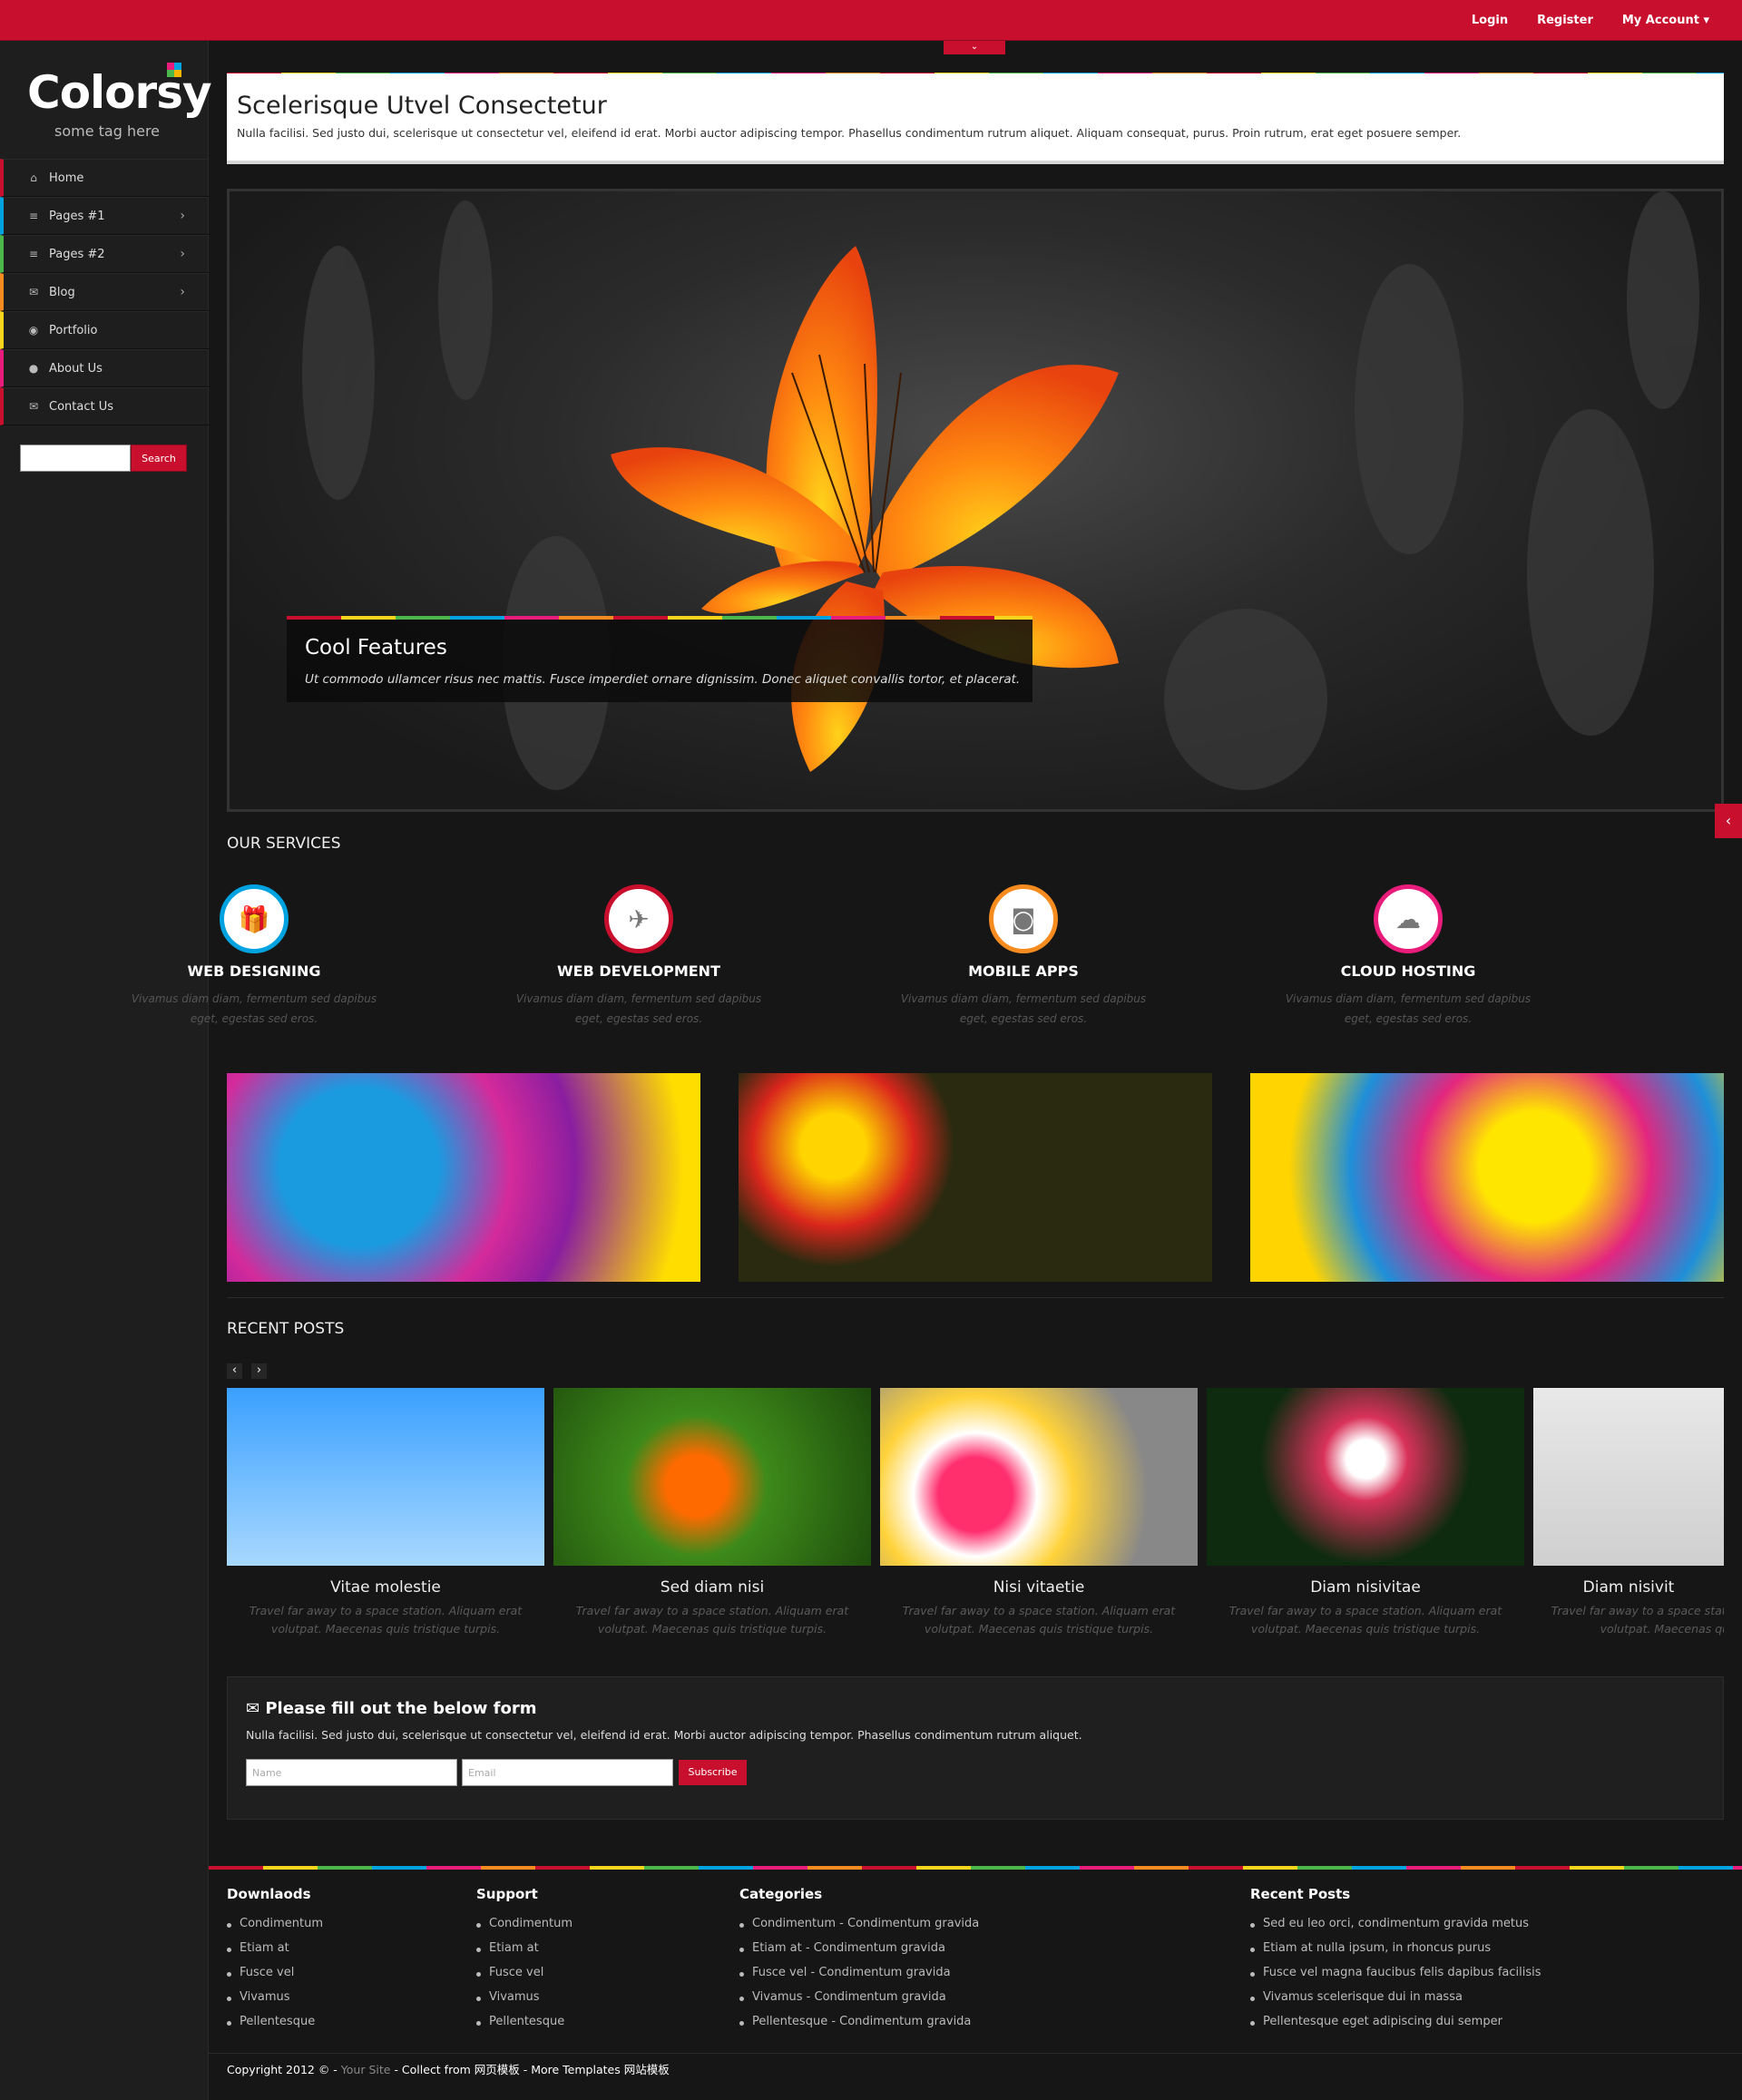 This screenshot has height=2100, width=1742. What do you see at coordinates (859, 1973) in the screenshot?
I see `footer-link: Fusce vel - Condimentum gravida` at bounding box center [859, 1973].